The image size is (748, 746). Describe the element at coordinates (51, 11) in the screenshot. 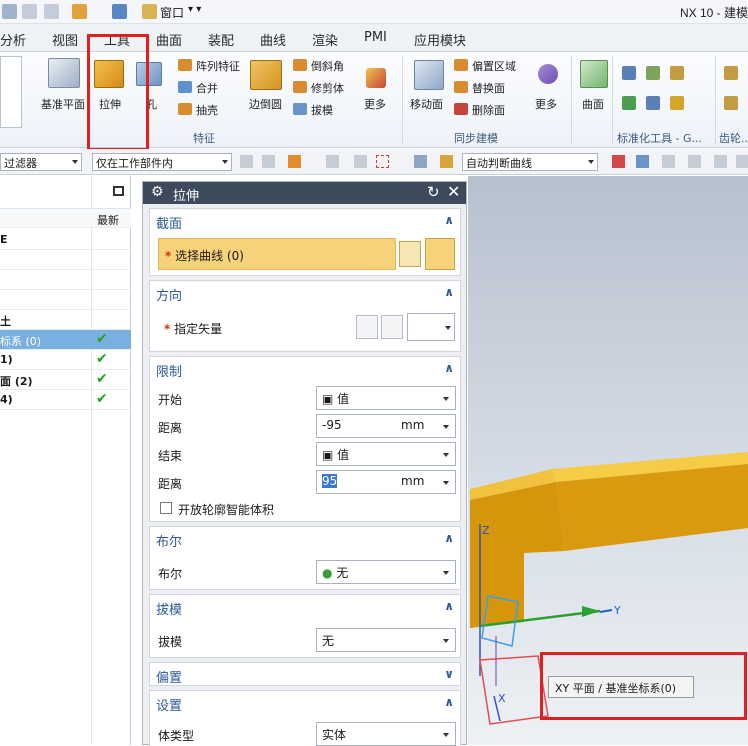

I see `paste-icon` at that location.